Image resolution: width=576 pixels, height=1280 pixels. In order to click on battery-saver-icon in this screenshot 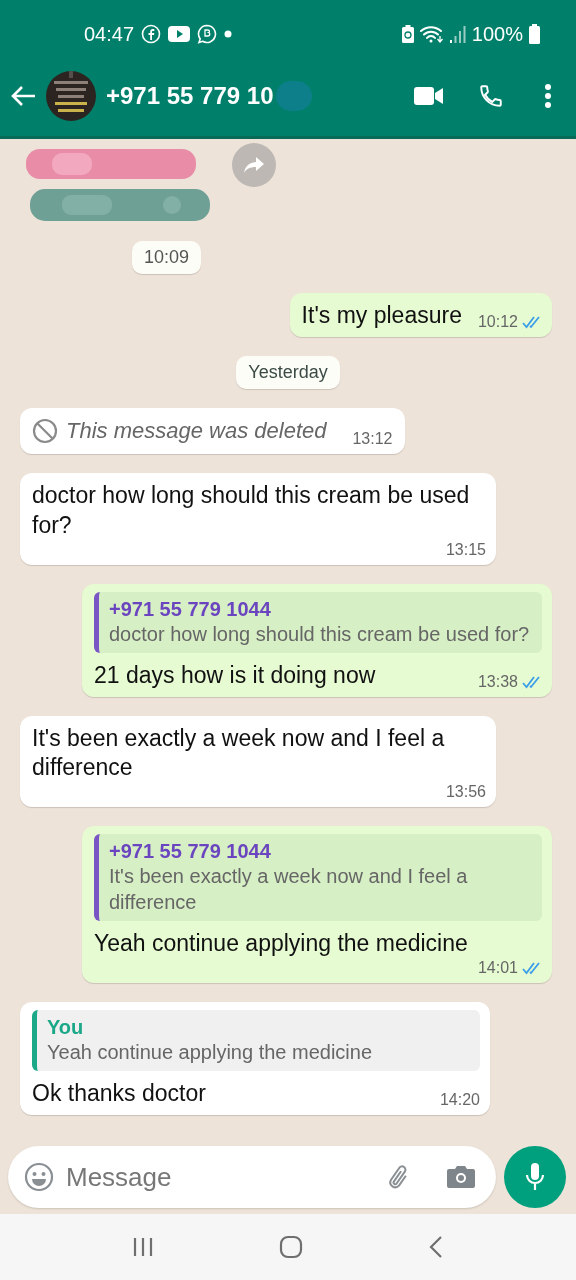, I will do `click(407, 34)`.